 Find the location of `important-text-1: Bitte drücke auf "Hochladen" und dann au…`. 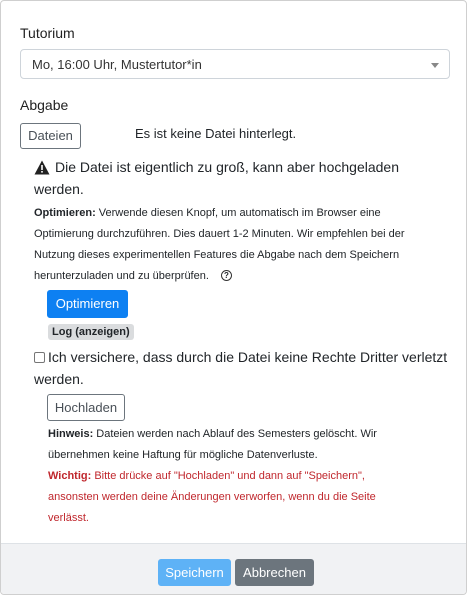

important-text-1: Bitte drücke auf "Hochladen" und dann au… is located at coordinates (229, 476).